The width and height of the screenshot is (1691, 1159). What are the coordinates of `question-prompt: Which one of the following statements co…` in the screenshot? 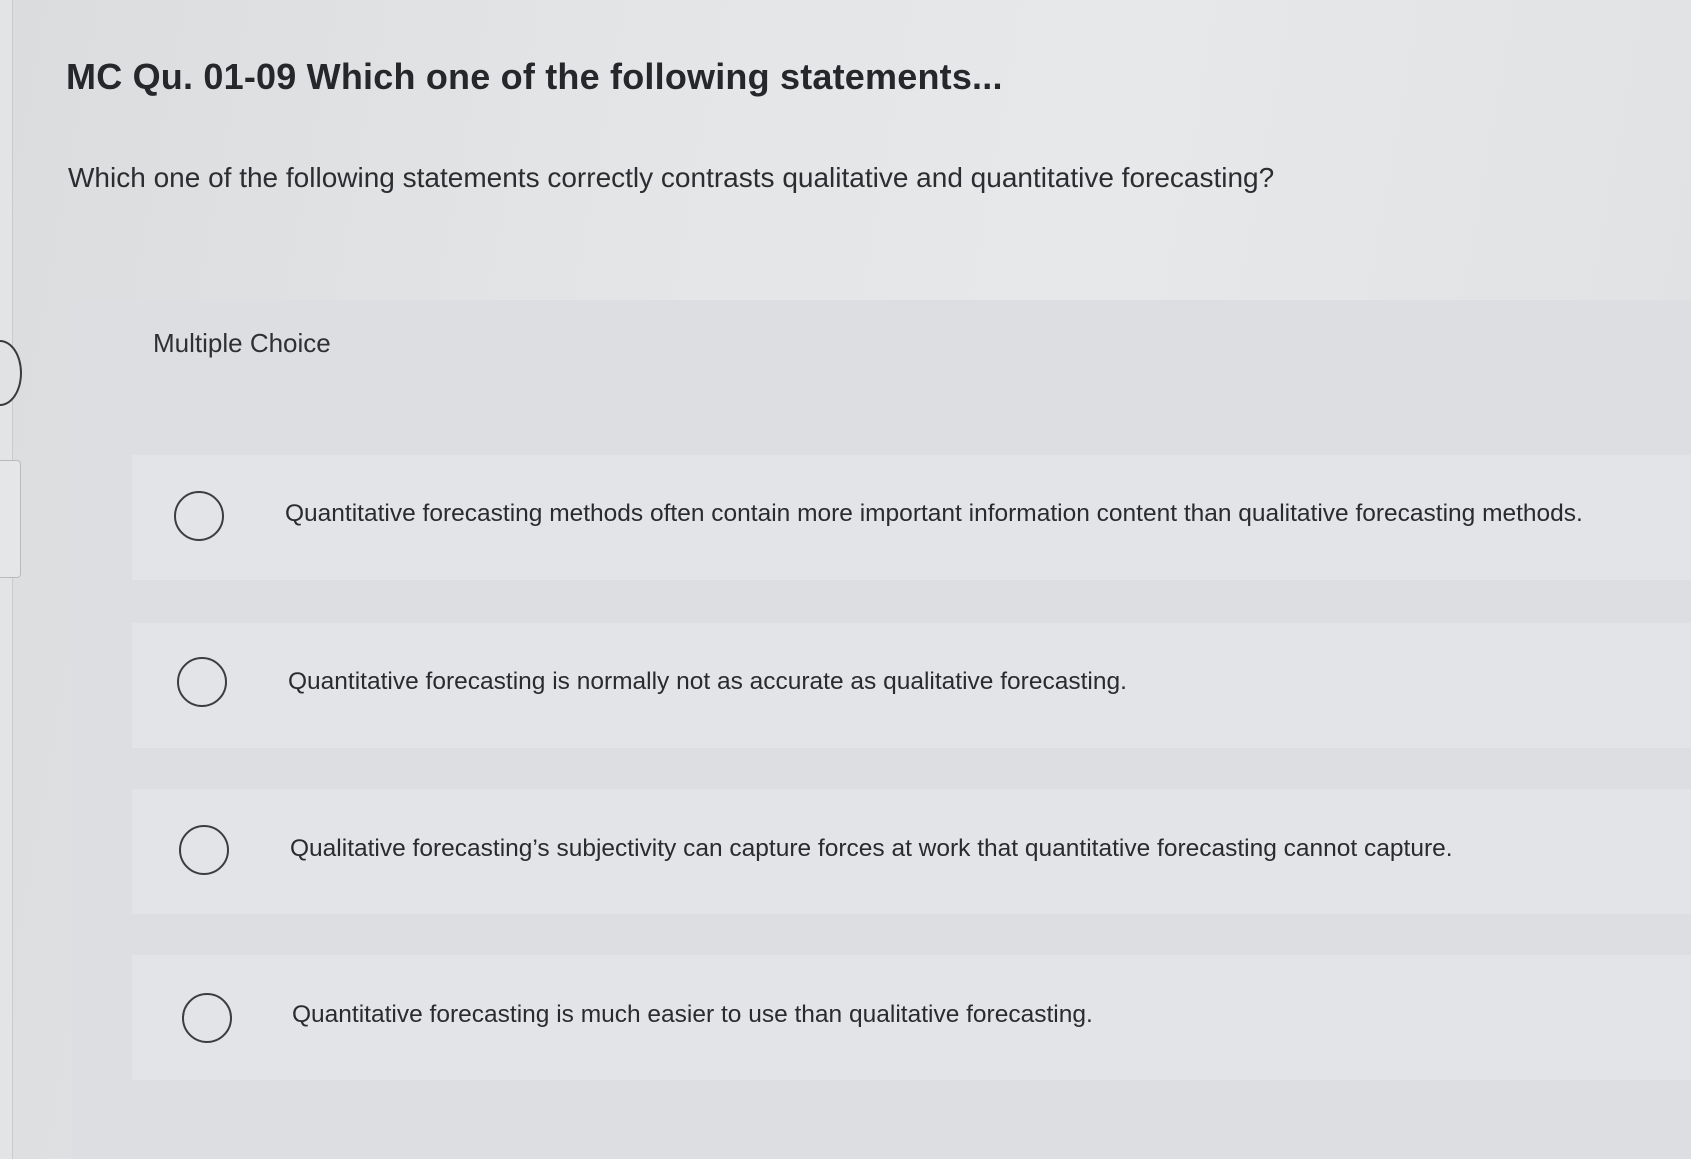 It's located at (671, 177).